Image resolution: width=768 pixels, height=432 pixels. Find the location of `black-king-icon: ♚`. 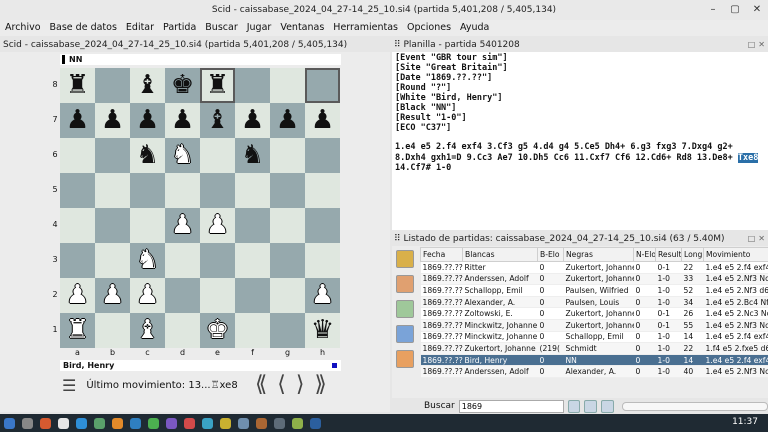

black-king-icon: ♚ is located at coordinates (182, 85).